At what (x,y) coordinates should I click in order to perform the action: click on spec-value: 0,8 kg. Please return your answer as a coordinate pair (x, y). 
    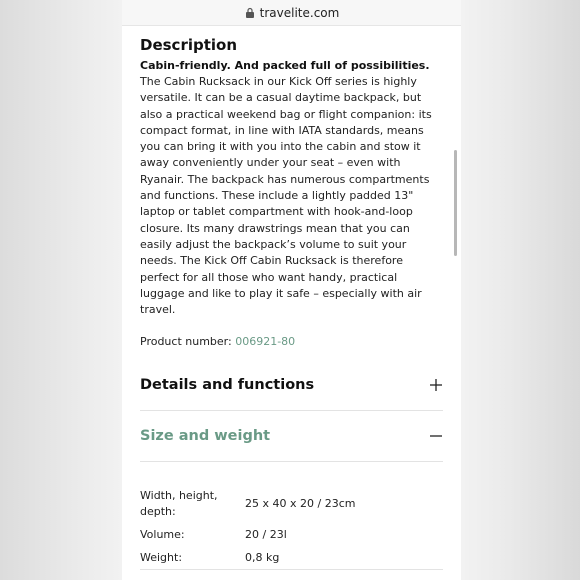
    Looking at the image, I should click on (262, 558).